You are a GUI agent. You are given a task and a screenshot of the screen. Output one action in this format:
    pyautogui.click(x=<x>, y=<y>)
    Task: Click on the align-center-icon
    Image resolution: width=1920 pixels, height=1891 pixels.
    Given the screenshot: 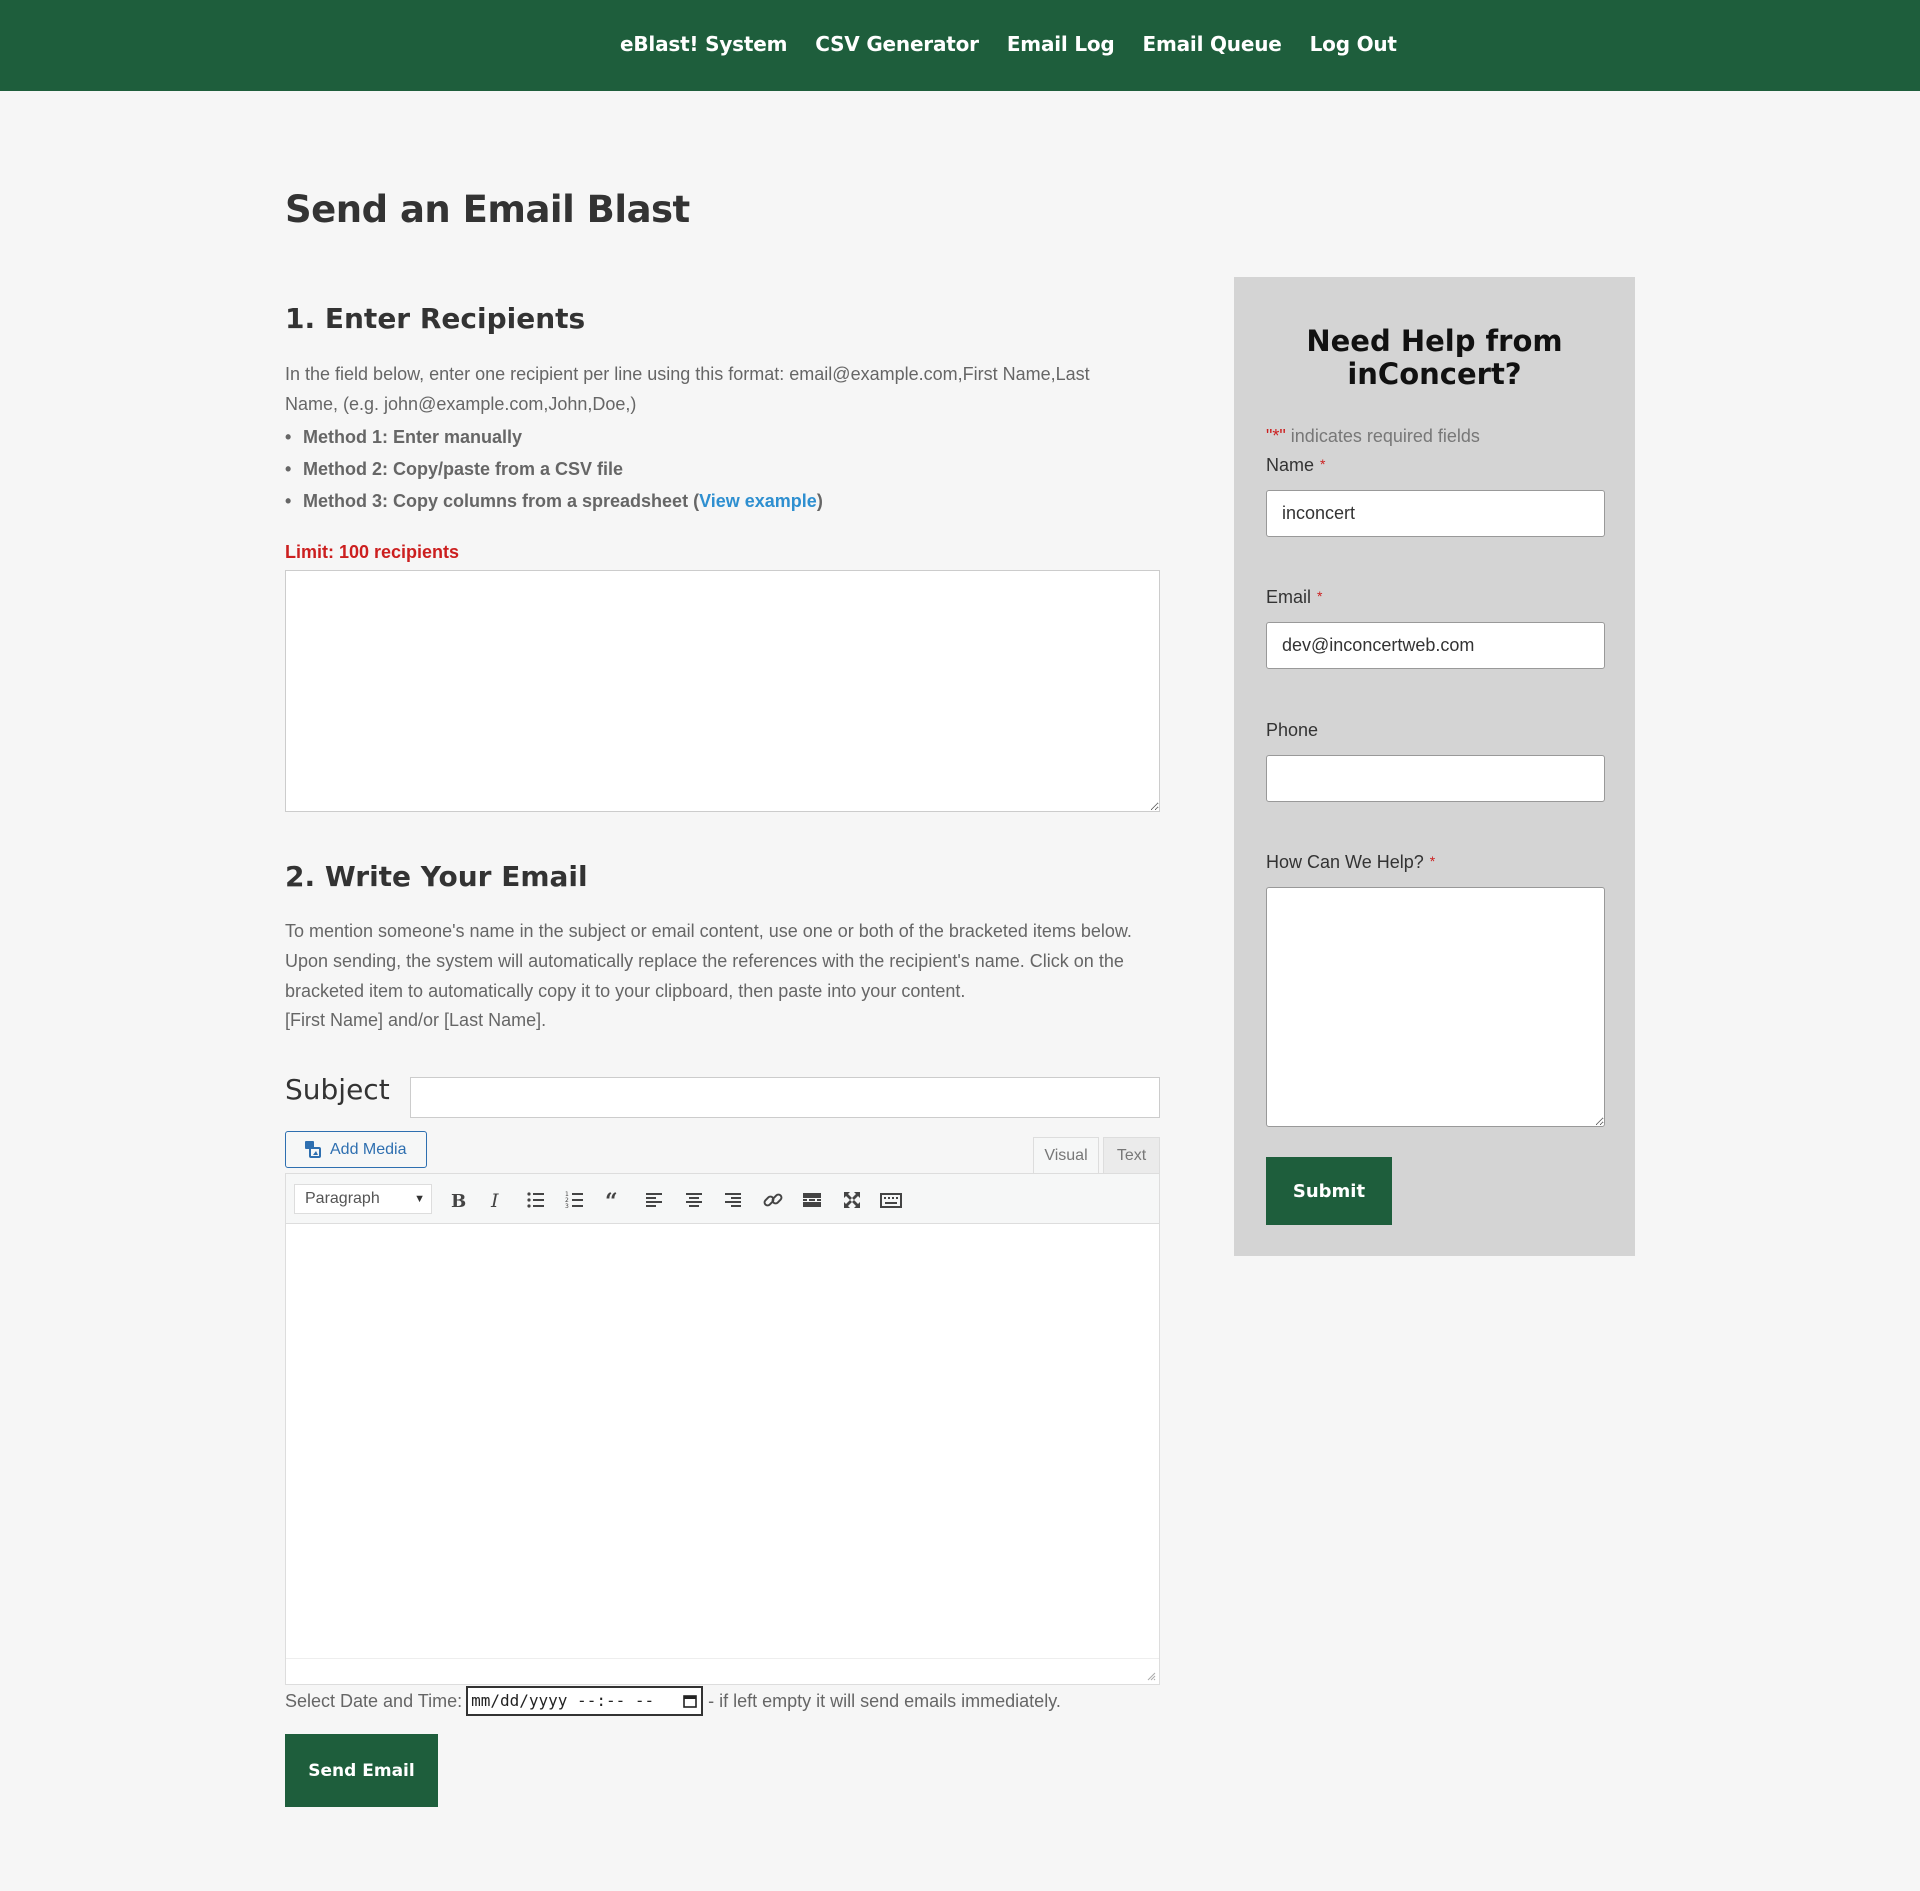 What is the action you would take?
    pyautogui.click(x=694, y=1200)
    